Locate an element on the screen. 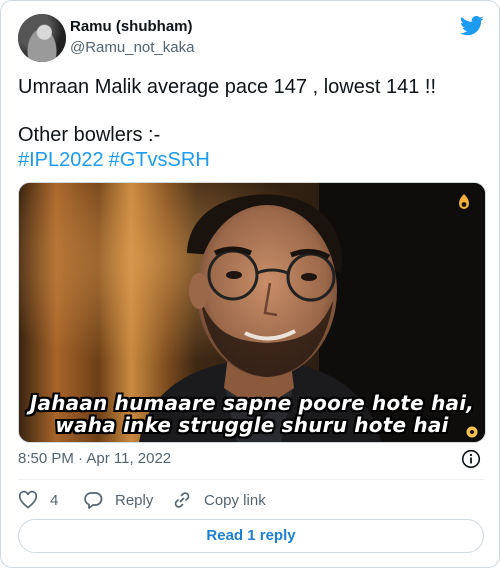 The width and height of the screenshot is (500, 568). reply-button: Reply is located at coordinates (118, 500).